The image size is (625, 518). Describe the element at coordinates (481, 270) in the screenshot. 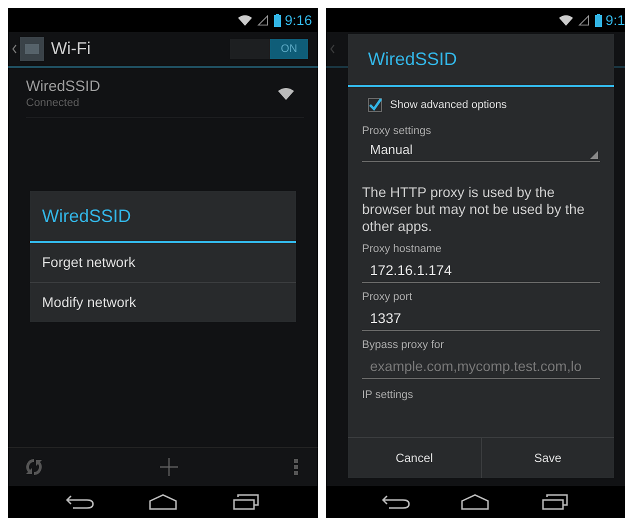

I see `input-field: 172.16.1.174` at that location.